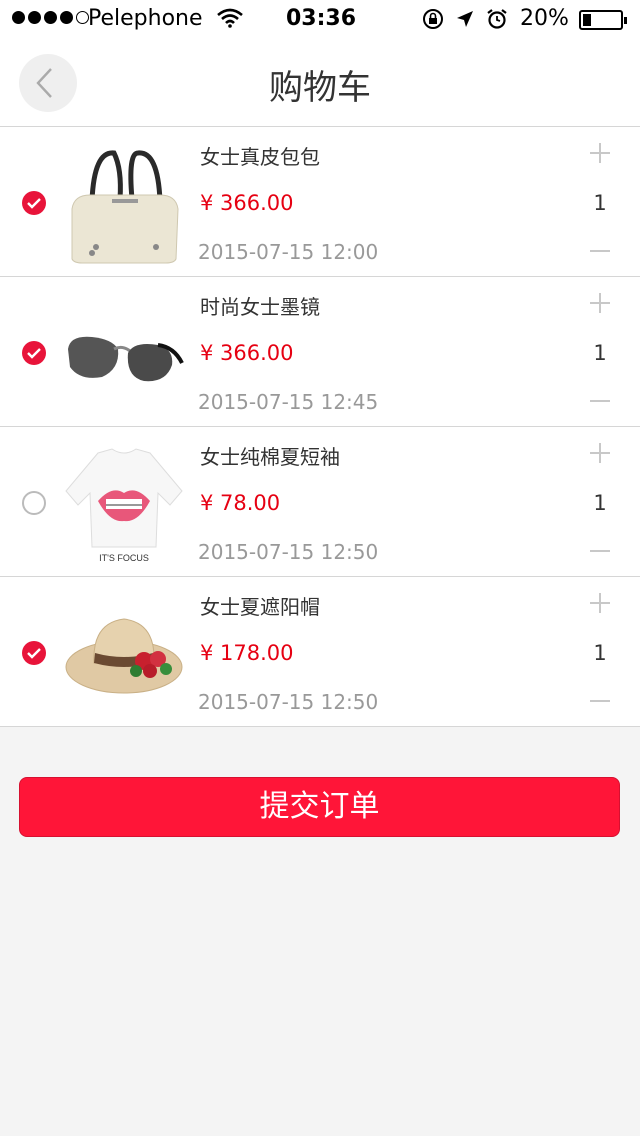  Describe the element at coordinates (260, 607) in the screenshot. I see `item-name: 女士夏遮阳帽` at that location.